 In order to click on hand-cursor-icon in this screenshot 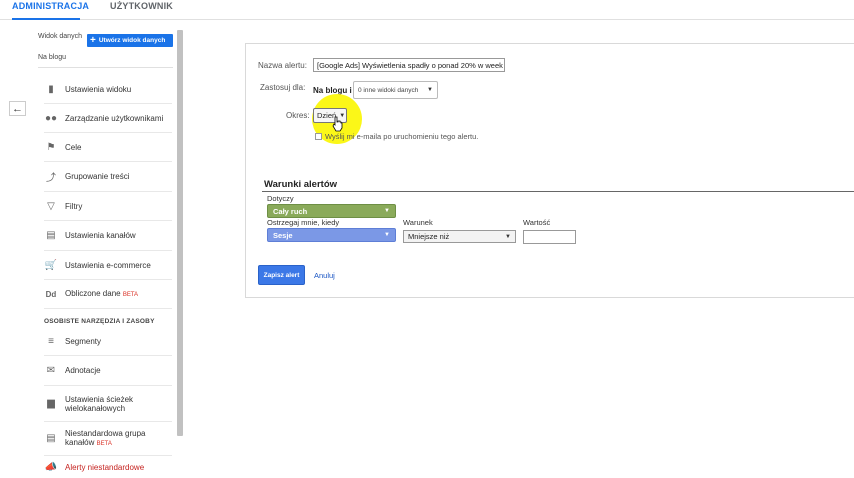, I will do `click(337, 124)`.